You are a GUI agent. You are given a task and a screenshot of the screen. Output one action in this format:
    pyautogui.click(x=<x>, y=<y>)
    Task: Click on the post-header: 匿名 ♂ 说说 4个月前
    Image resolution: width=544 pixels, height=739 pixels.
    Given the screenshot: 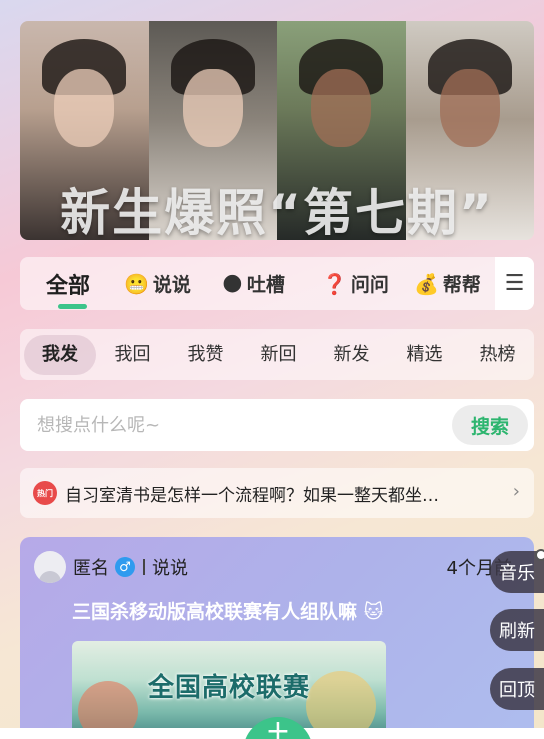 What is the action you would take?
    pyautogui.click(x=279, y=567)
    